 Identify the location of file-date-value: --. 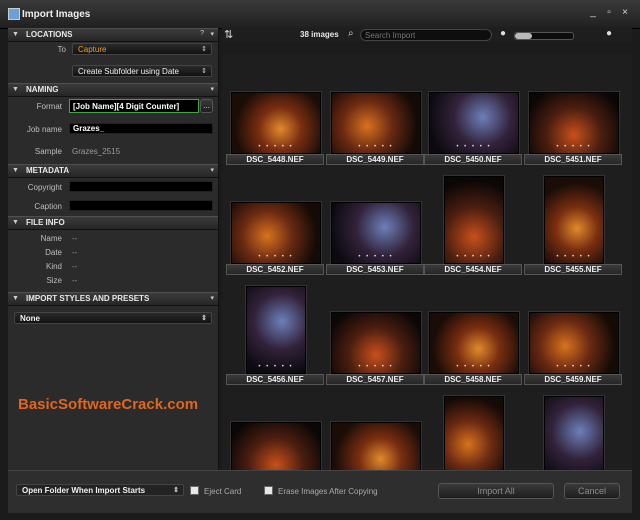
(75, 252).